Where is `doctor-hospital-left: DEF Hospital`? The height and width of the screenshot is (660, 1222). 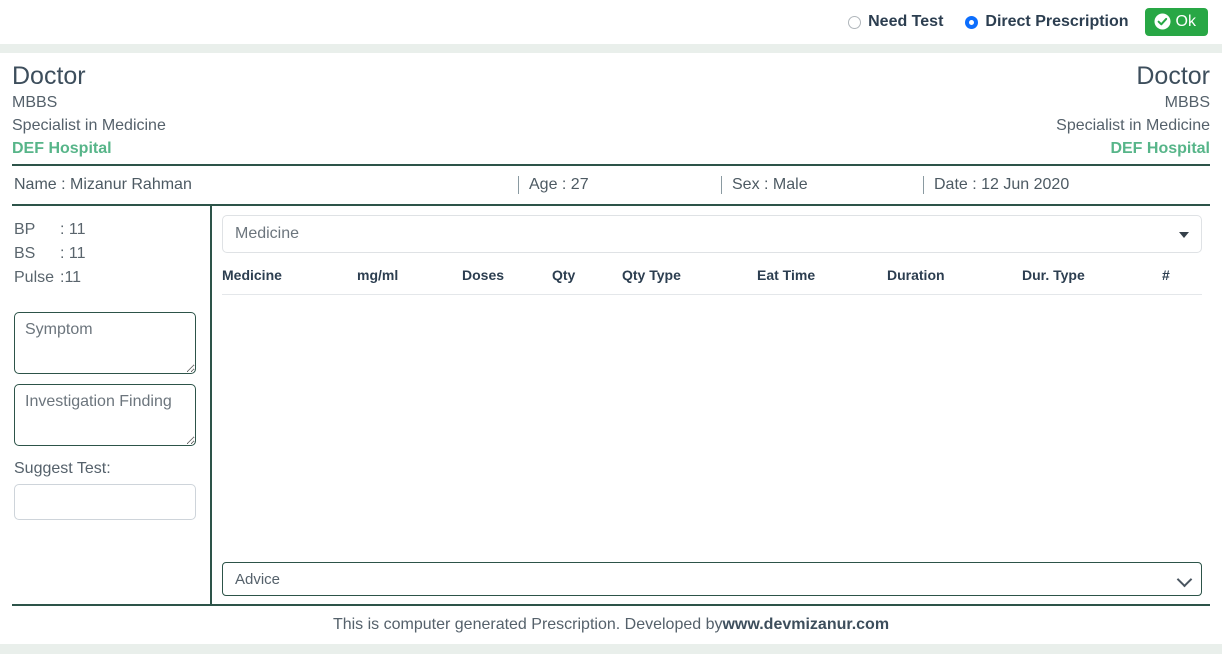 doctor-hospital-left: DEF Hospital is located at coordinates (62, 148).